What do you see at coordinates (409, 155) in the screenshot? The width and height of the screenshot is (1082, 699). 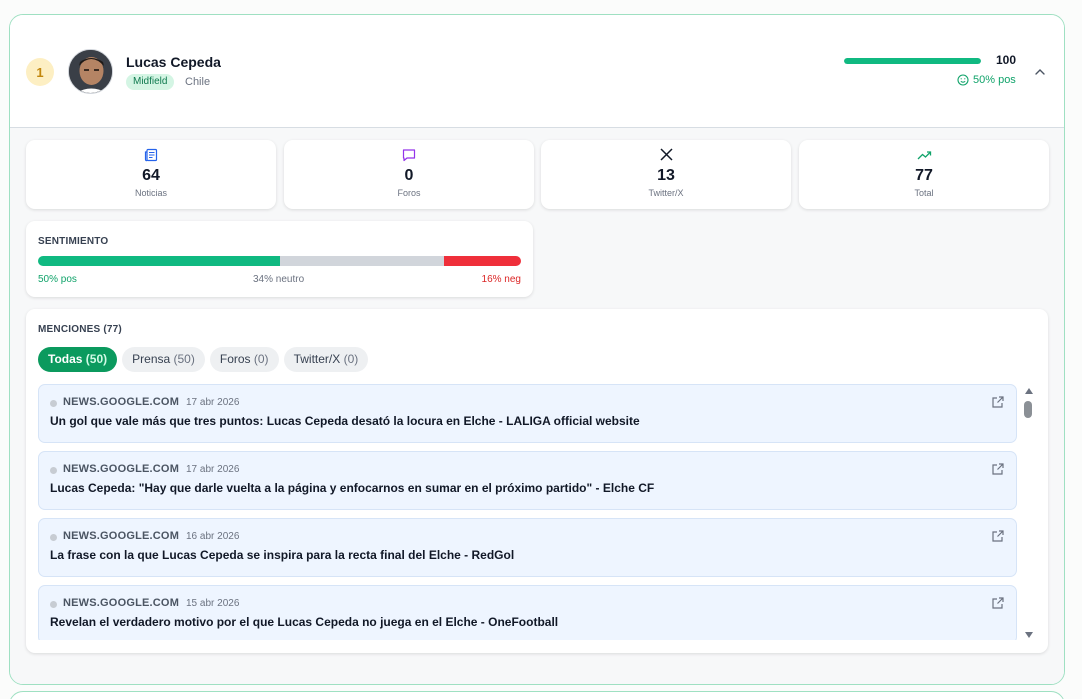 I see `chat-bubble-icon` at bounding box center [409, 155].